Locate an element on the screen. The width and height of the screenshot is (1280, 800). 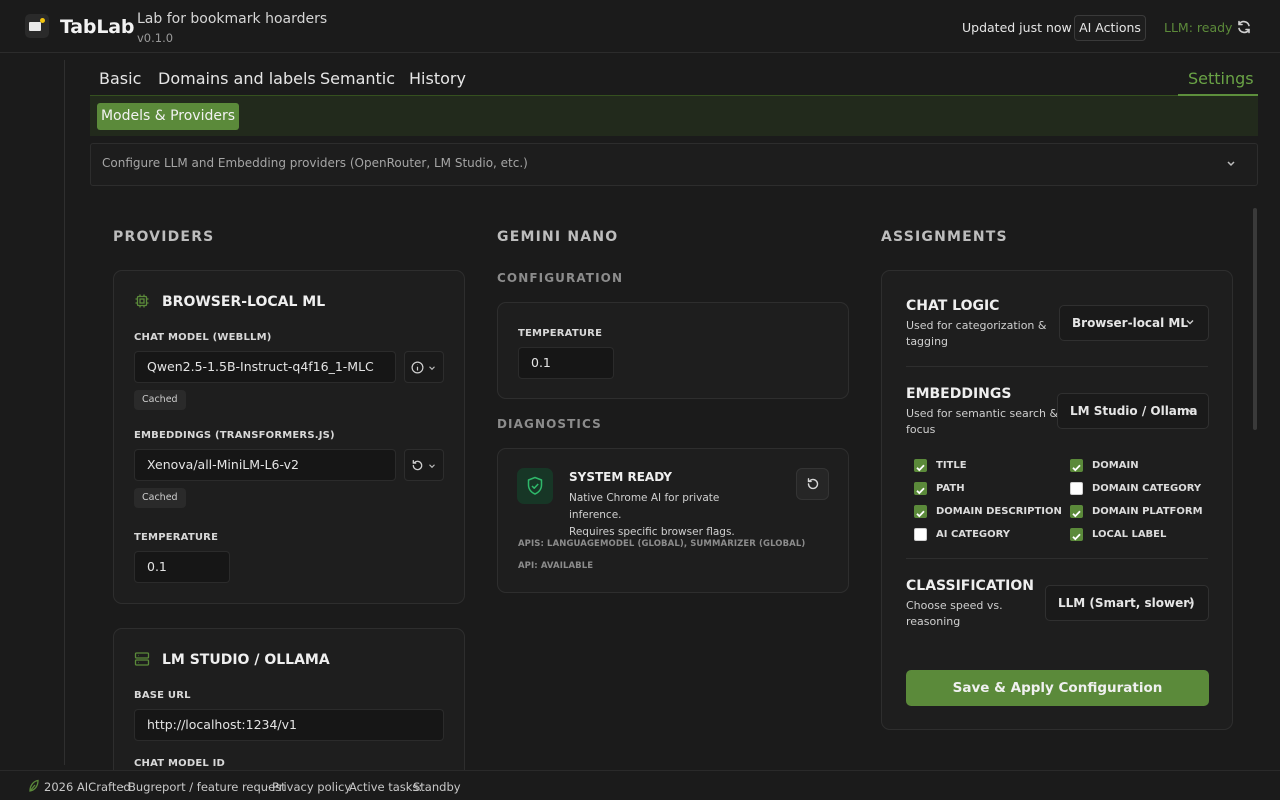
shield-check-icon is located at coordinates (535, 486).